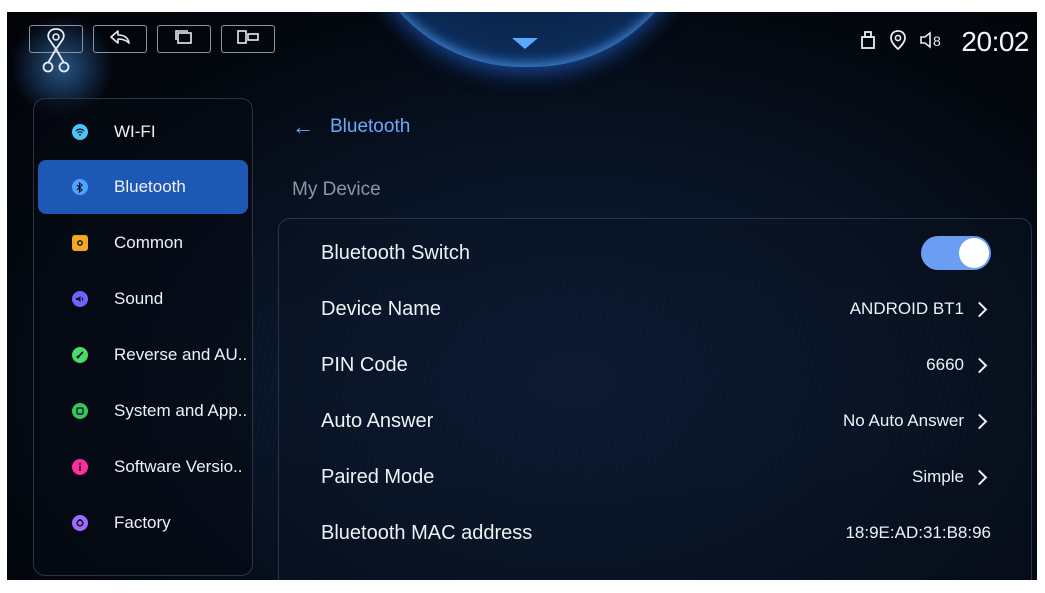 The image size is (1045, 593). Describe the element at coordinates (80, 243) in the screenshot. I see `settings-icon` at that location.